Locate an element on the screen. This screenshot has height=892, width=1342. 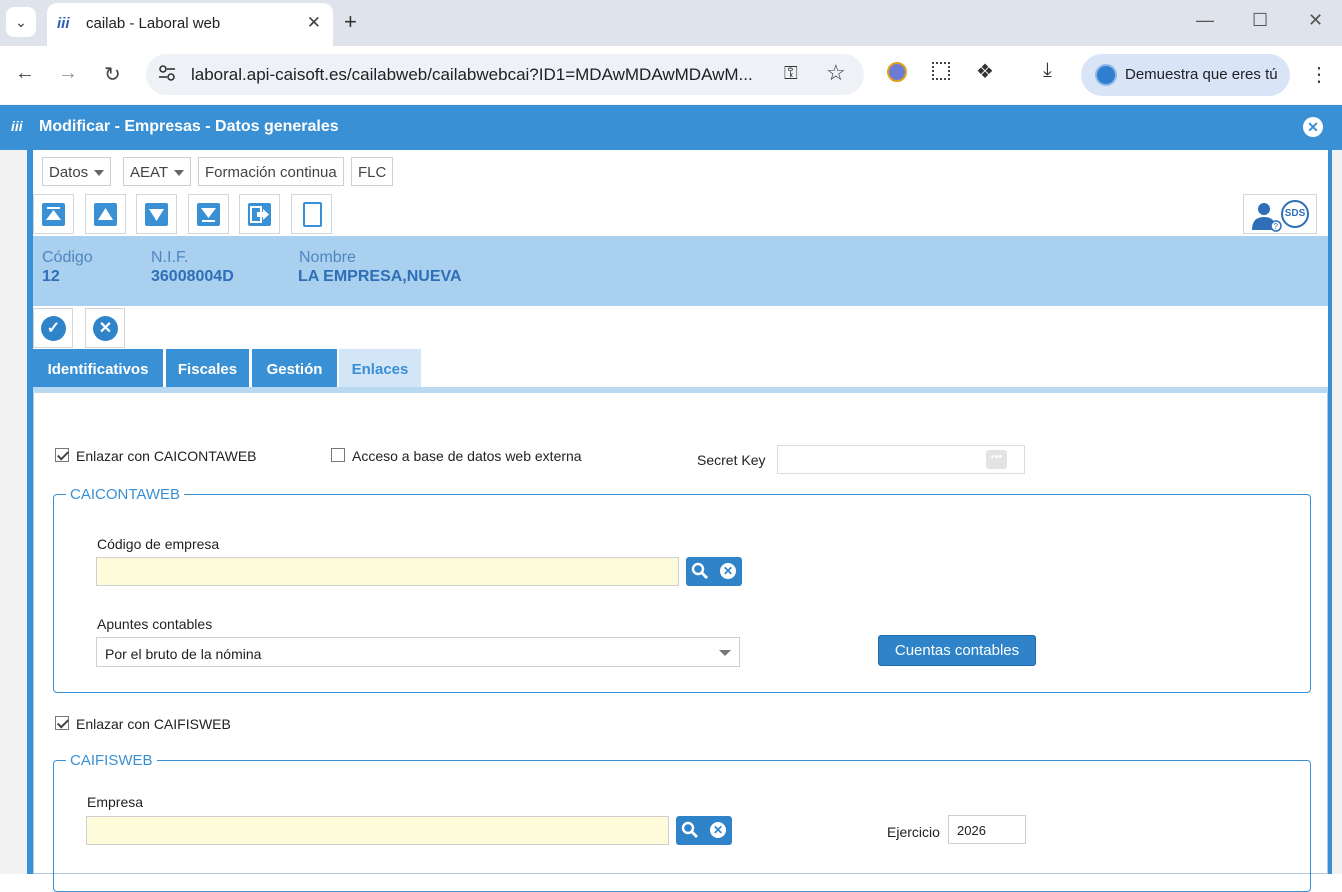
tab-gestion: Gestión is located at coordinates (294, 368).